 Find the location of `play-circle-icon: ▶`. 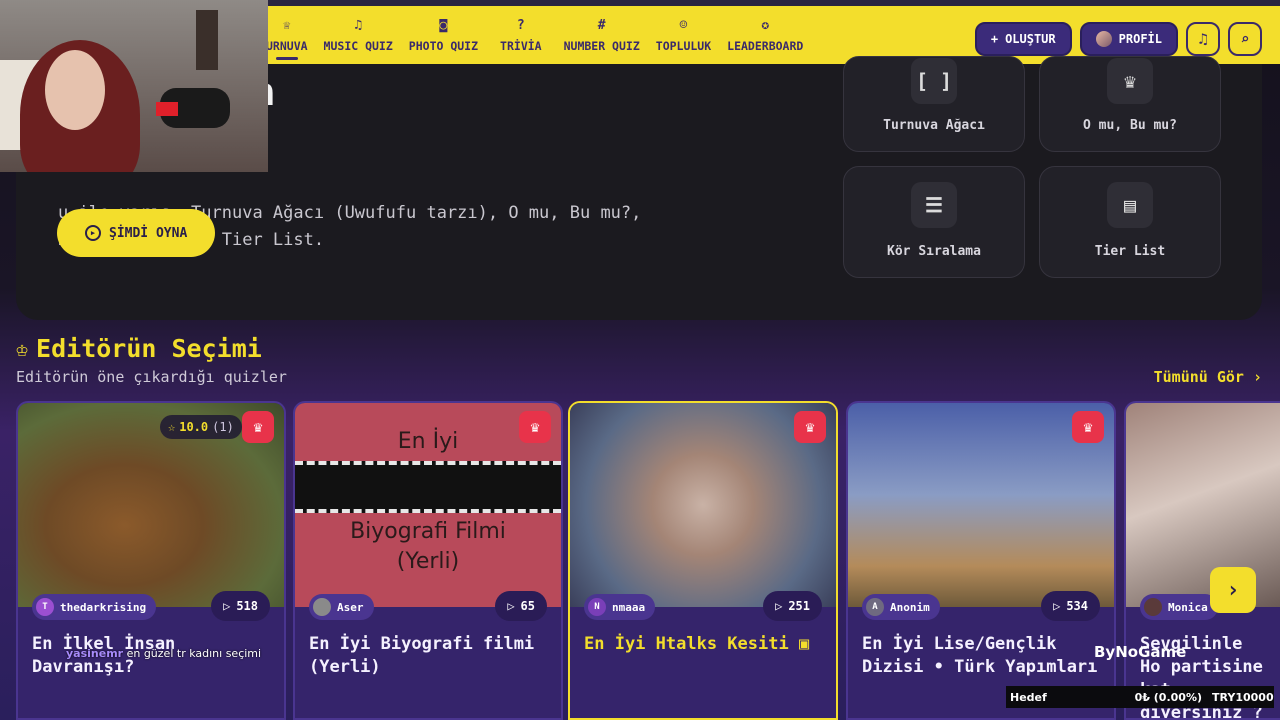

play-circle-icon: ▶ is located at coordinates (93, 233).